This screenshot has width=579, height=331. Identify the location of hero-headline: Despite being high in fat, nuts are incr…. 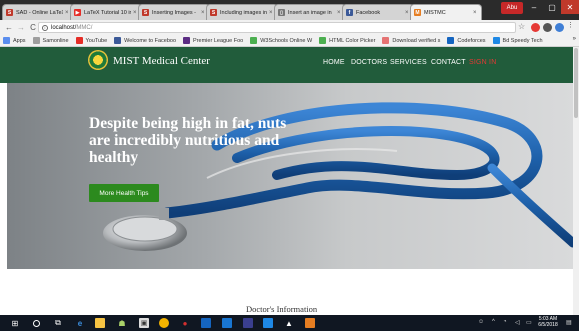
(188, 140).